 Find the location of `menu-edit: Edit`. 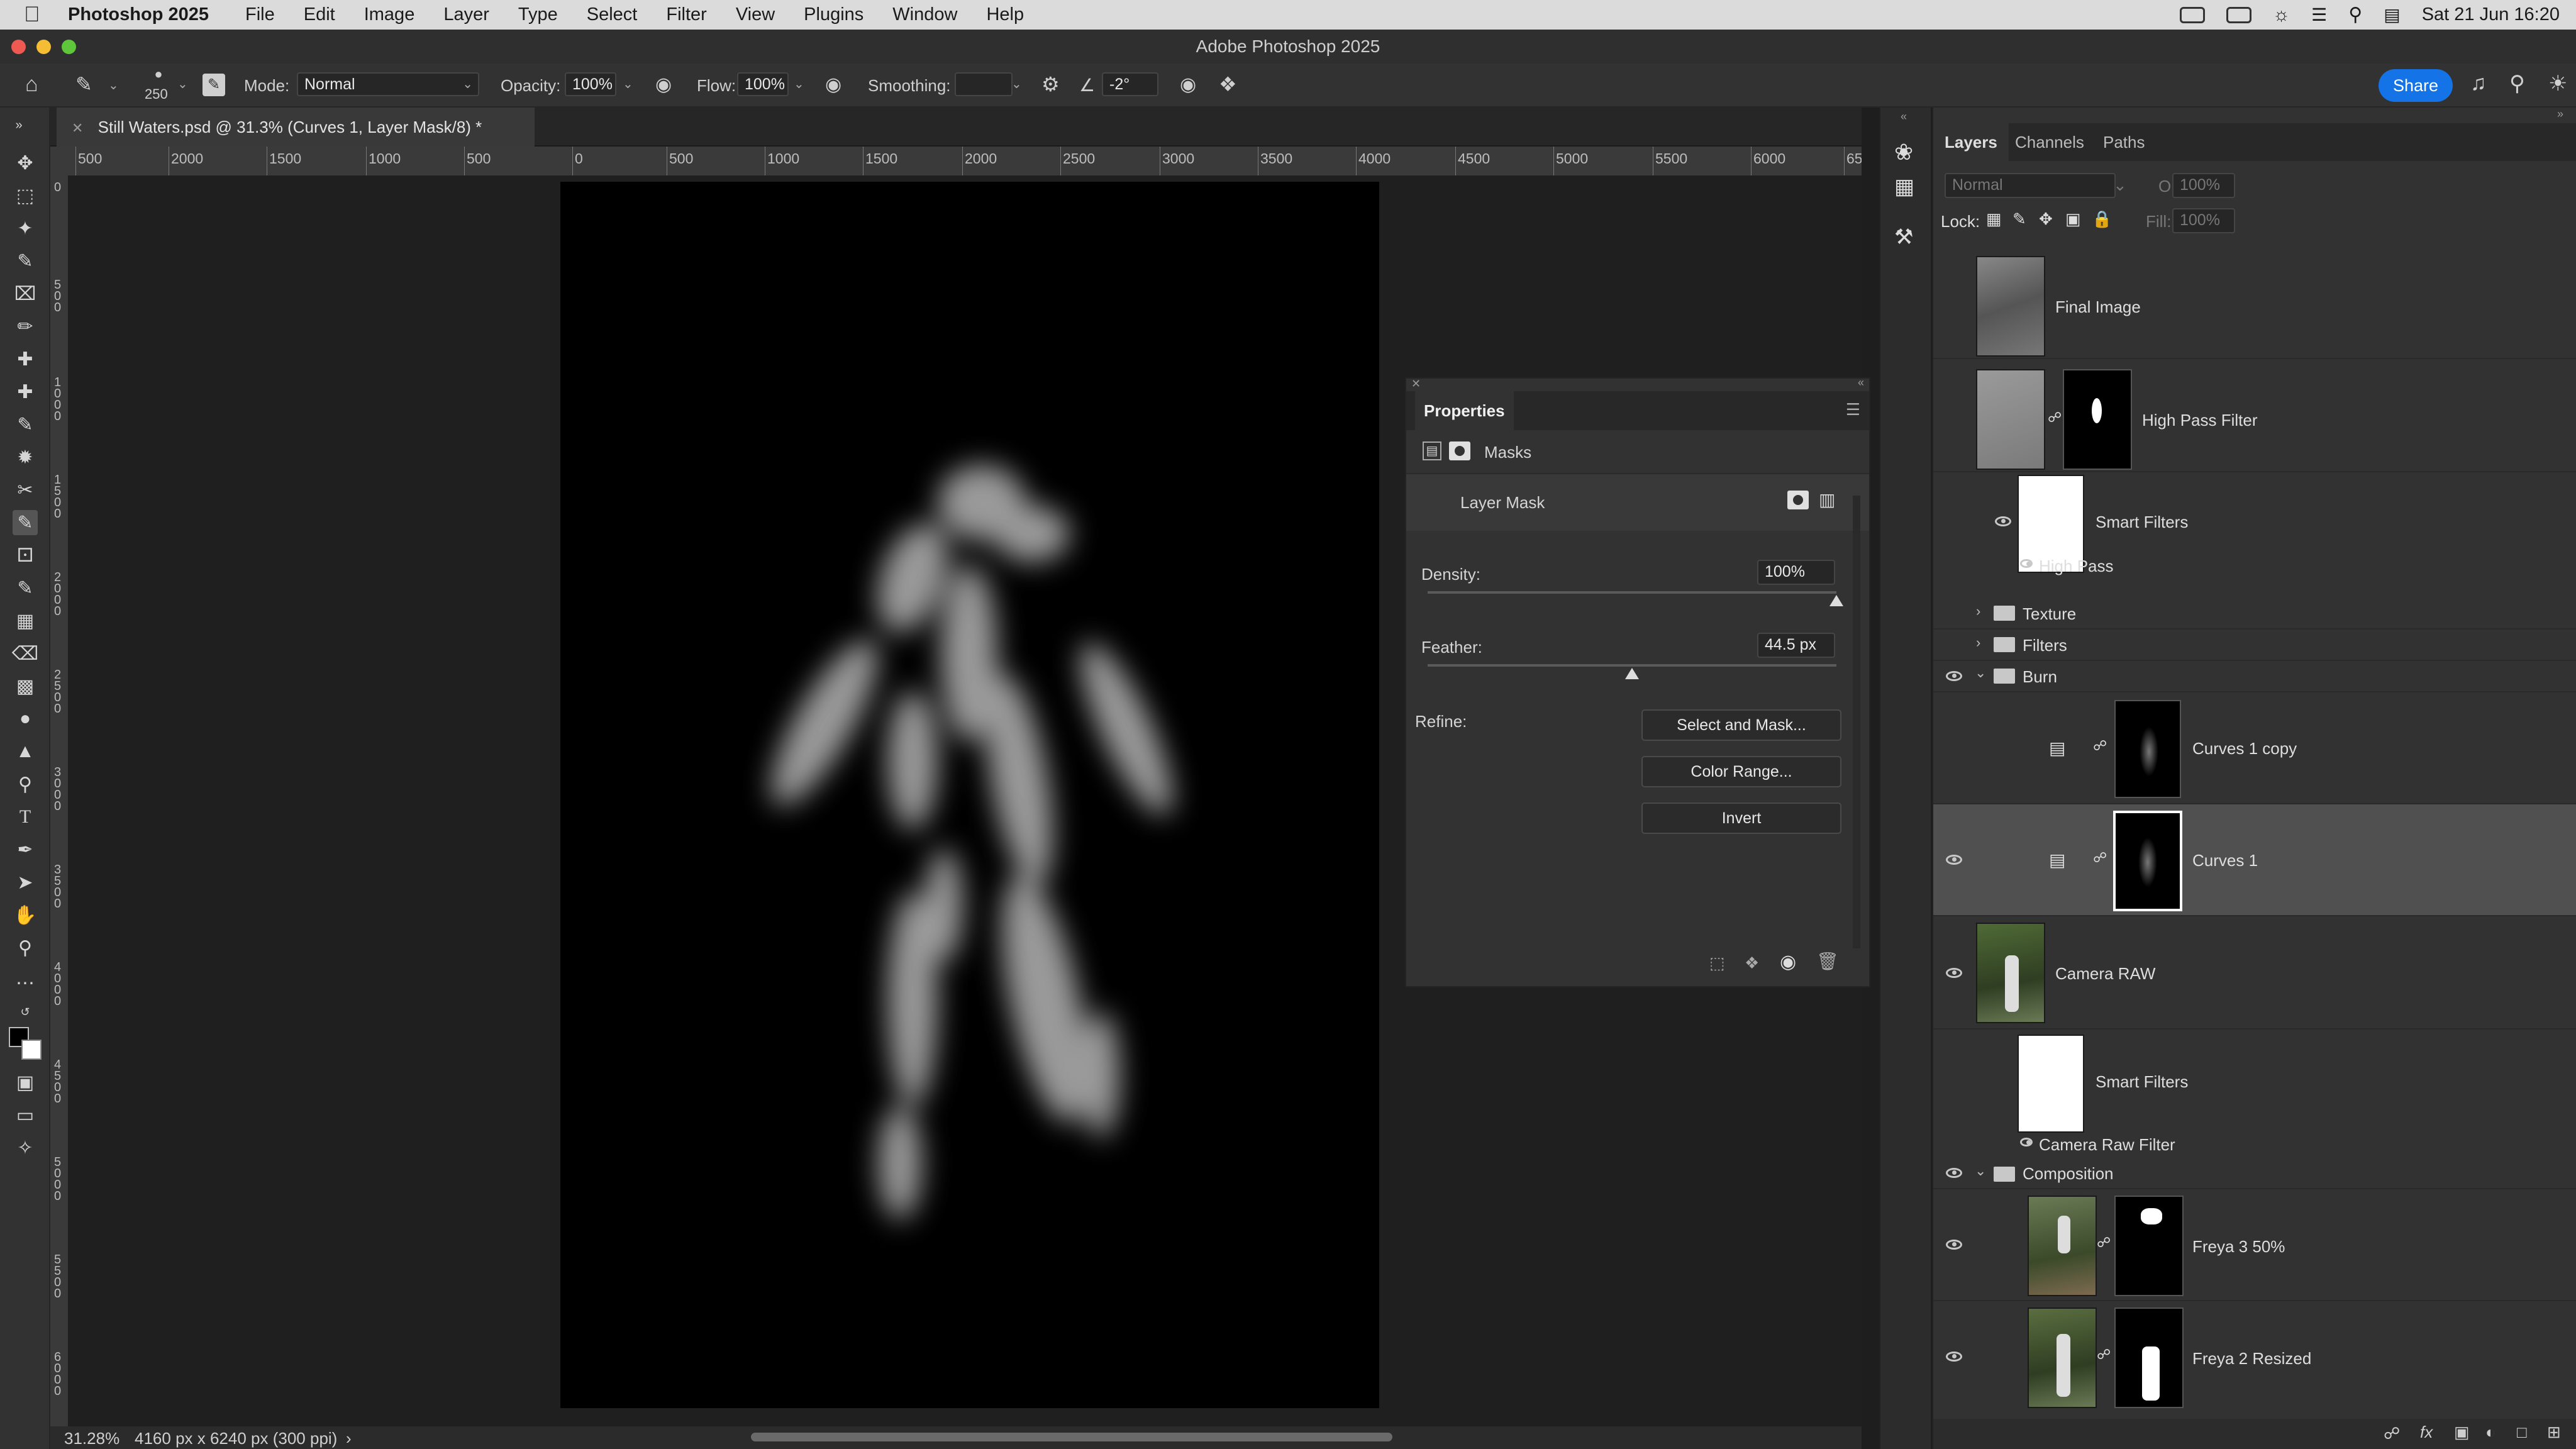

menu-edit: Edit is located at coordinates (319, 14).